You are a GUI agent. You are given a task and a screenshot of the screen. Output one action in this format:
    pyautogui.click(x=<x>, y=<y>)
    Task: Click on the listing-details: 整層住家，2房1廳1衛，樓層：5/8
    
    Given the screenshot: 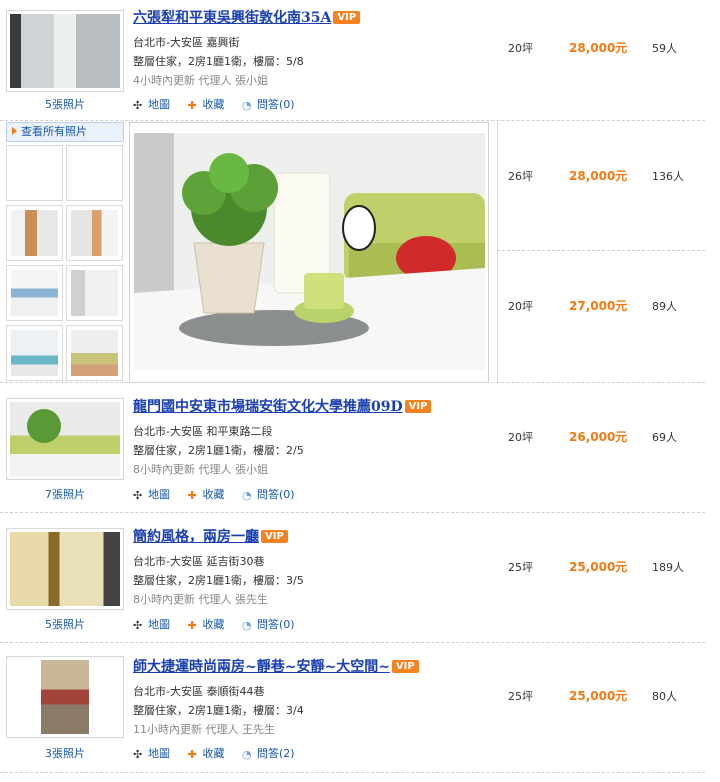 What is the action you would take?
    pyautogui.click(x=218, y=61)
    